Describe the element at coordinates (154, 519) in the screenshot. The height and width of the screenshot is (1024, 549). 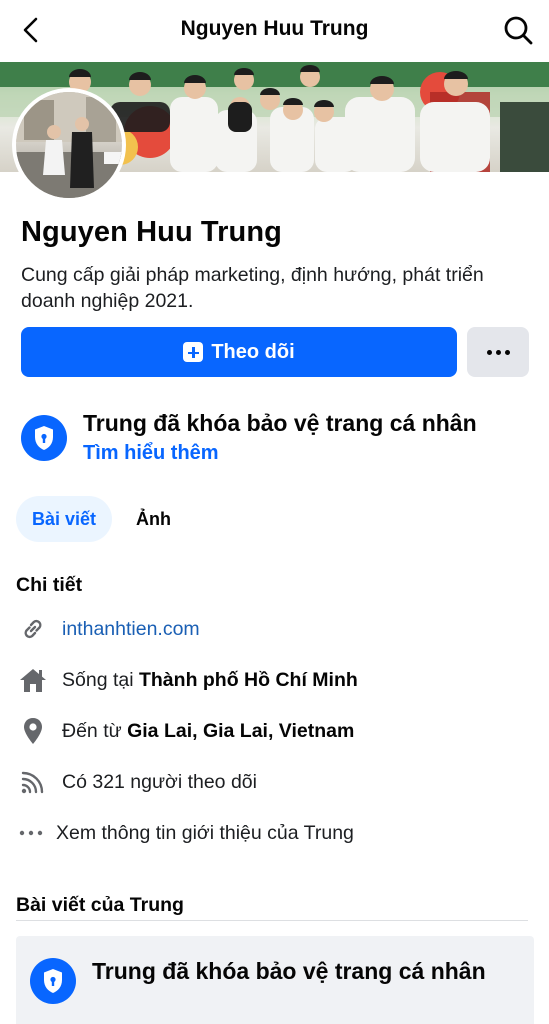
I see `tab-photos: Ảnh` at that location.